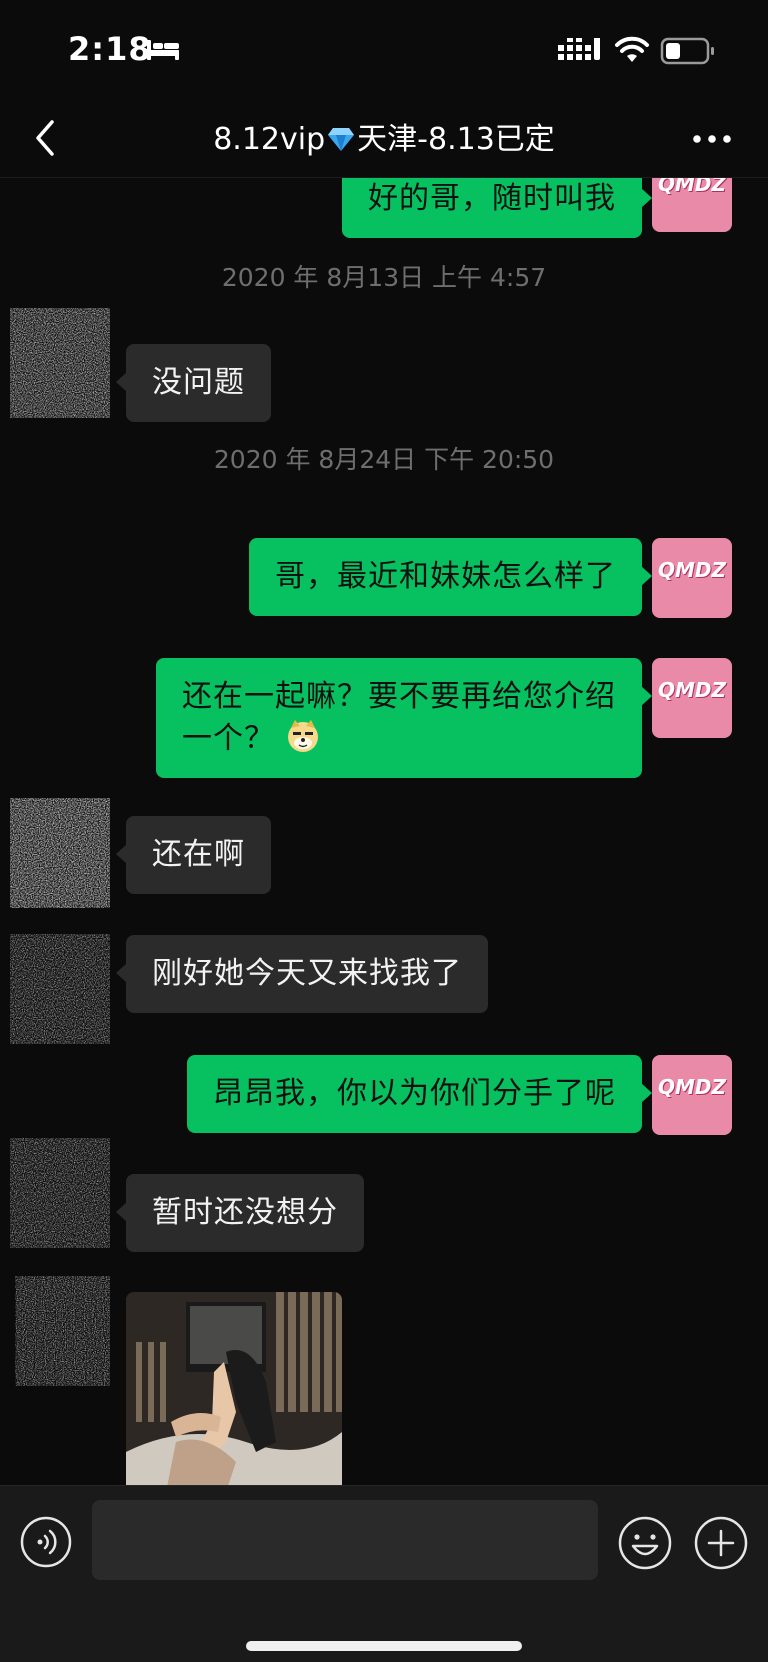  I want to click on message-bubble-outgoing: 哥，最近和妹妹怎么样了, so click(450, 577).